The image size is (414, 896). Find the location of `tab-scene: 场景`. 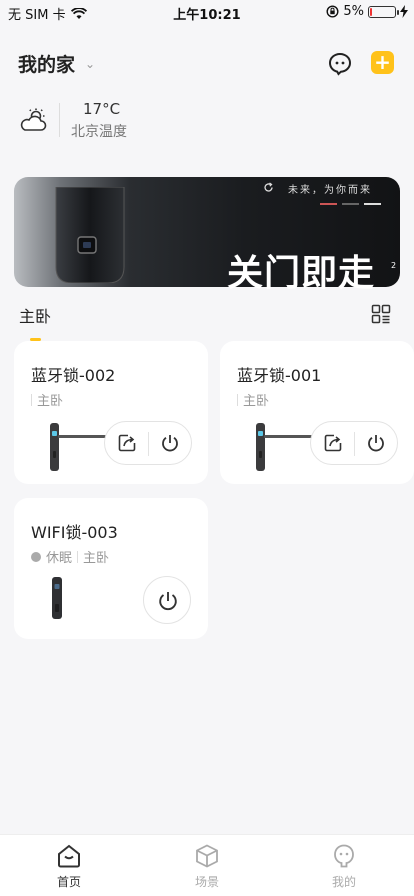

tab-scene: 场景 is located at coordinates (207, 866).